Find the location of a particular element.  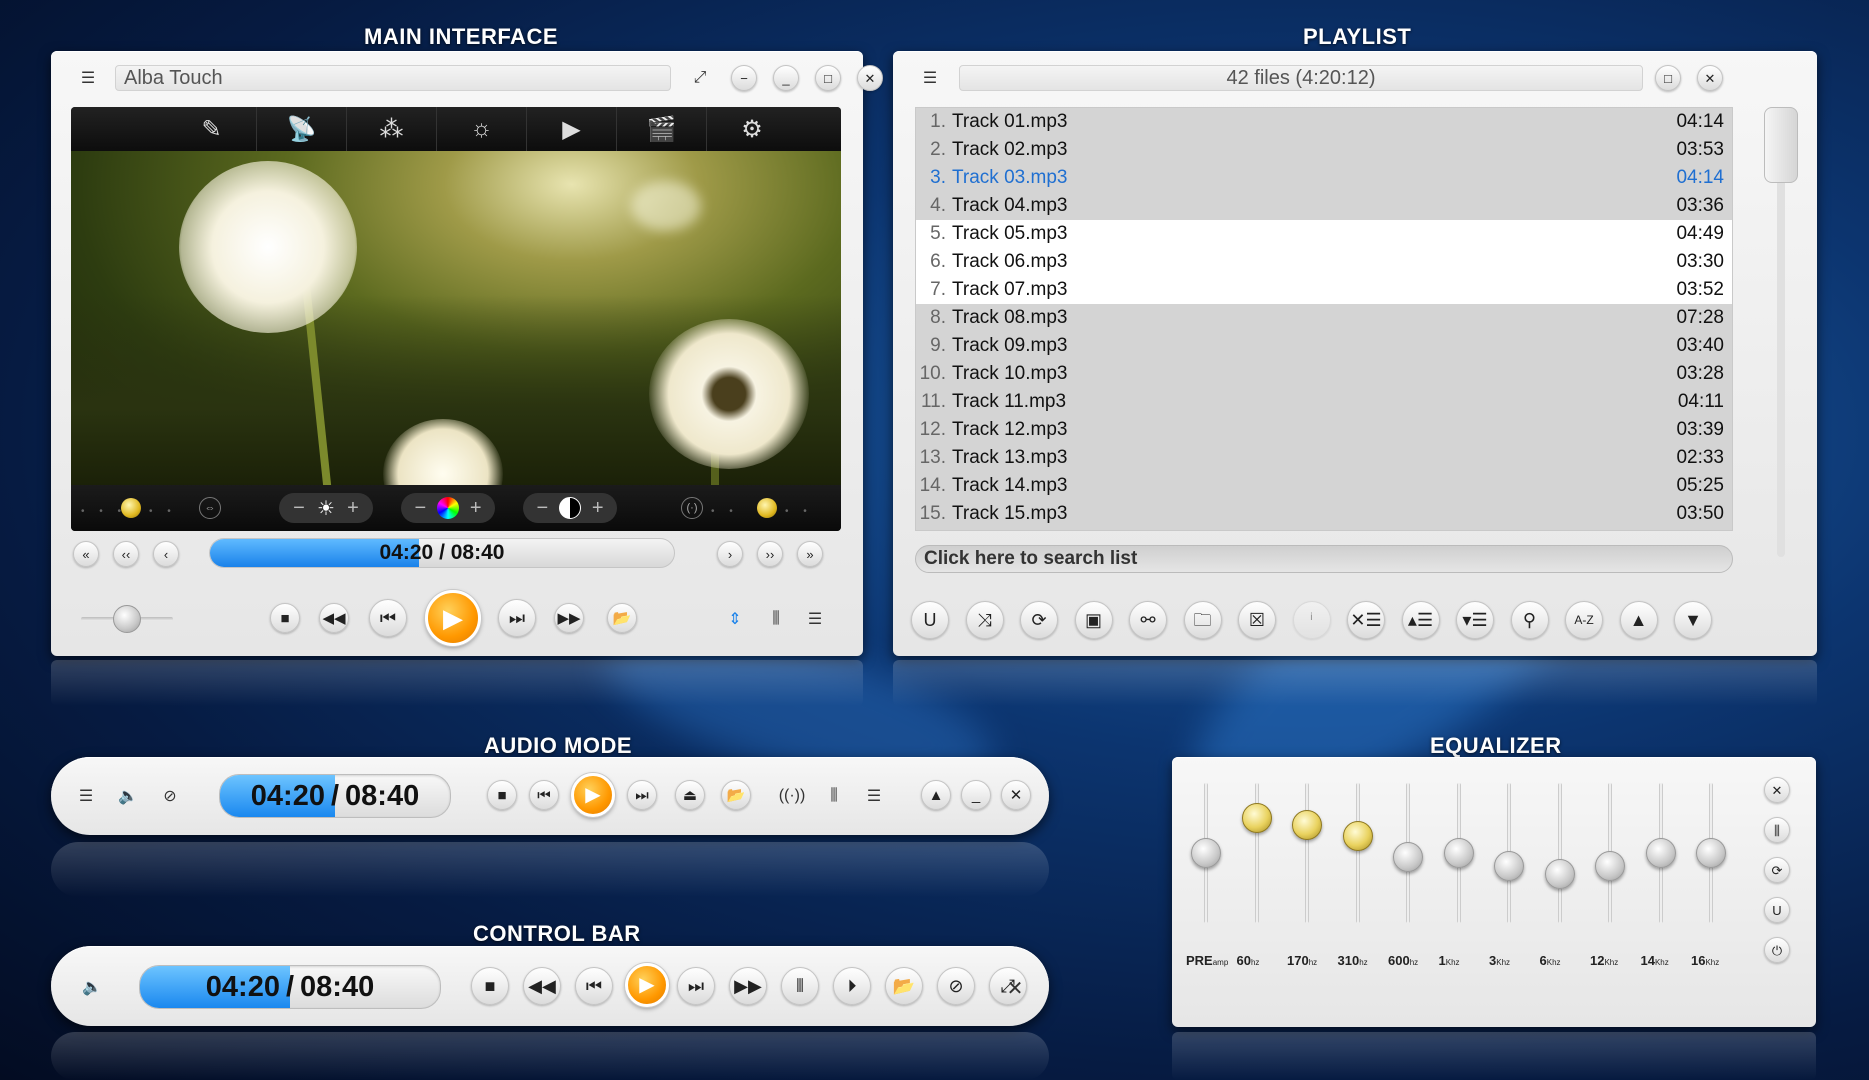

step-back-button: ‹ is located at coordinates (166, 554).